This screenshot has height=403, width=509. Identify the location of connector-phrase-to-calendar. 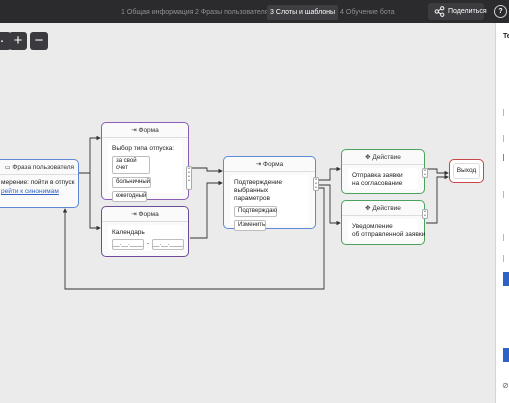
(90, 201).